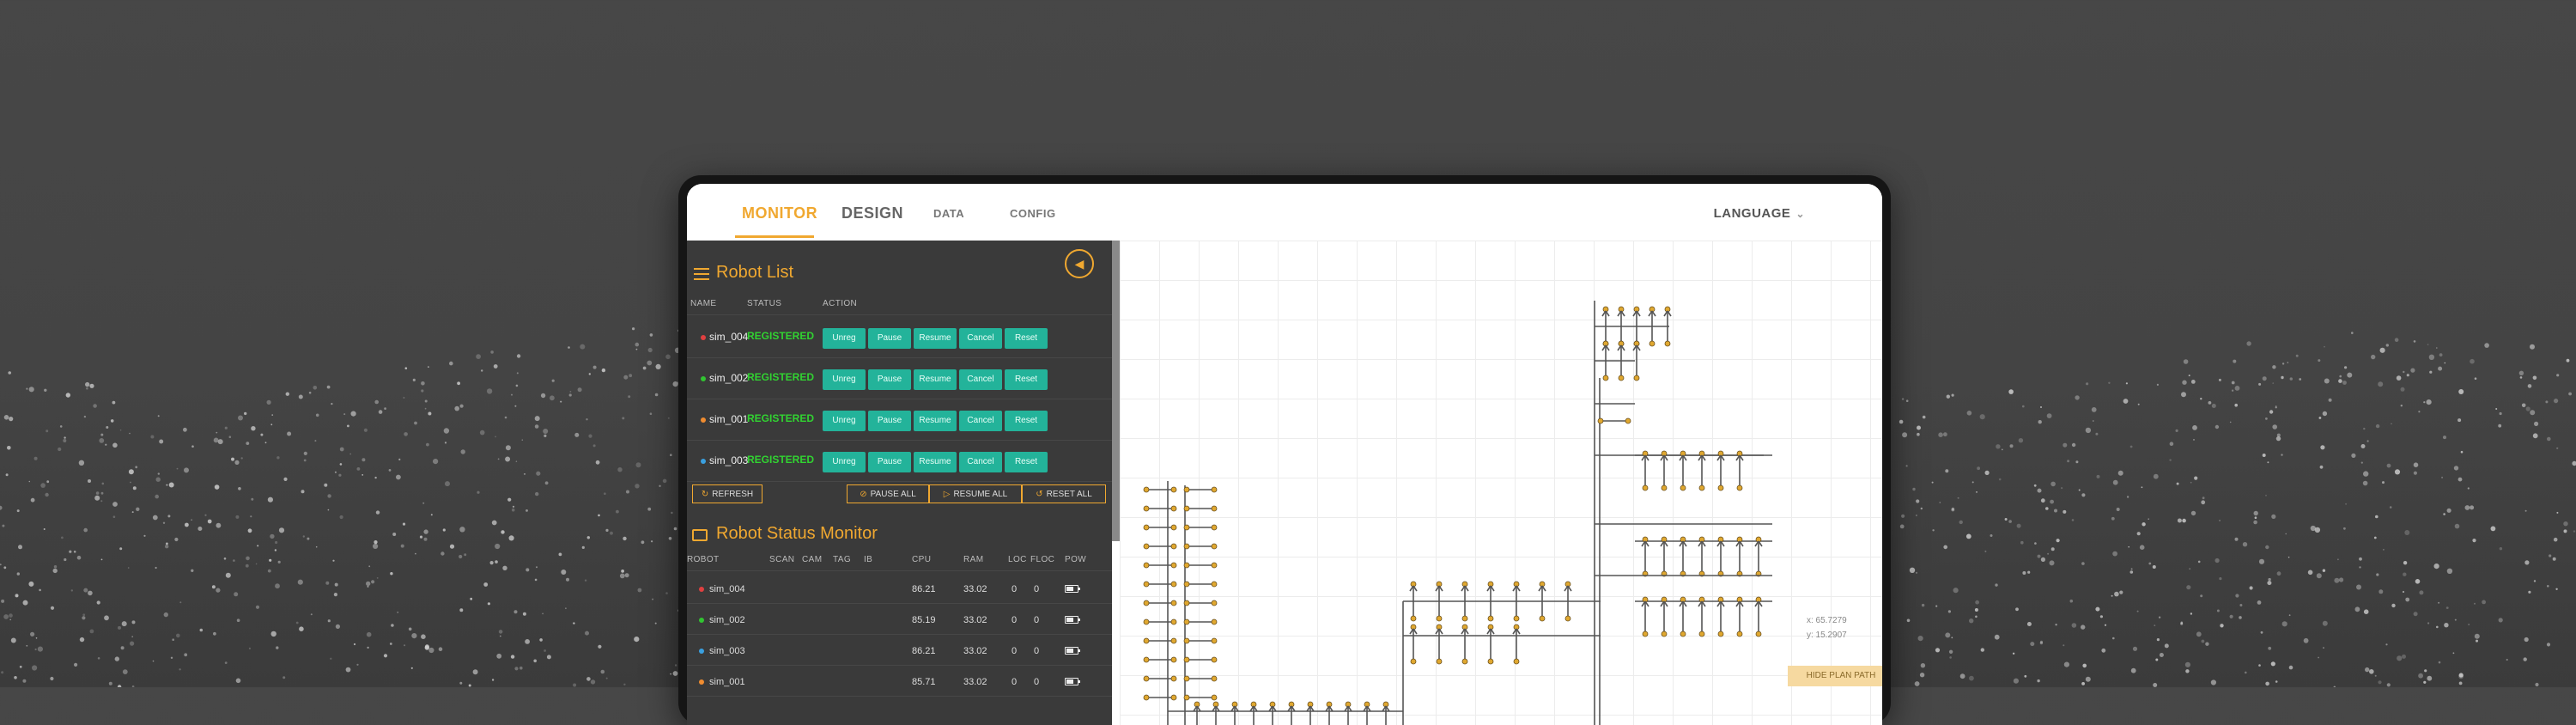 This screenshot has width=2576, height=725. I want to click on resume-all-button: ▷ RESUME ALL, so click(976, 494).